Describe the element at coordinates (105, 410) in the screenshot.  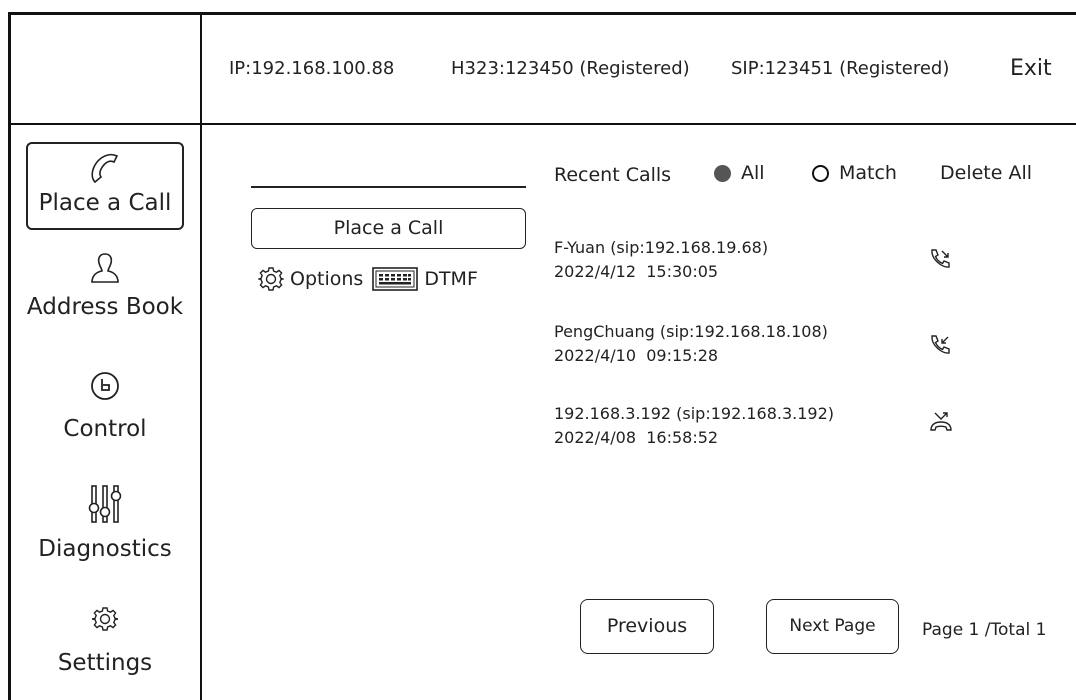
I see `sidebar-item-control: Control` at that location.